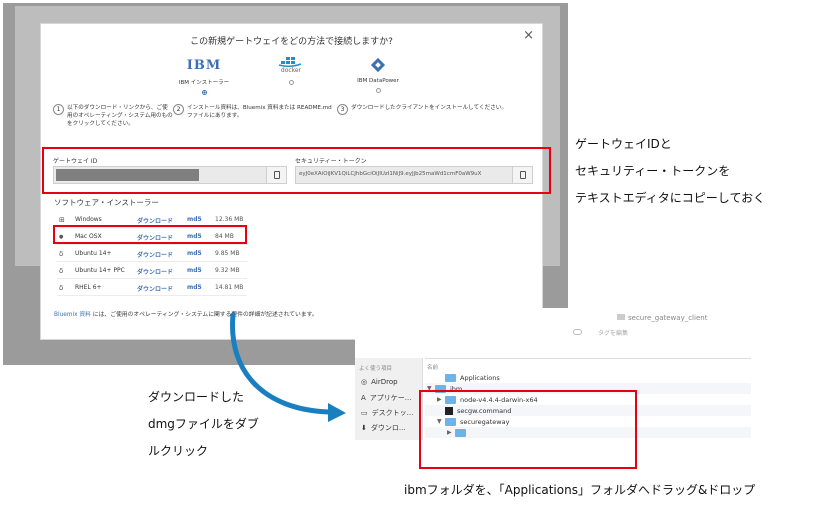 Image resolution: width=835 pixels, height=506 pixels. I want to click on curved-arrow-icon, so click(288, 367).